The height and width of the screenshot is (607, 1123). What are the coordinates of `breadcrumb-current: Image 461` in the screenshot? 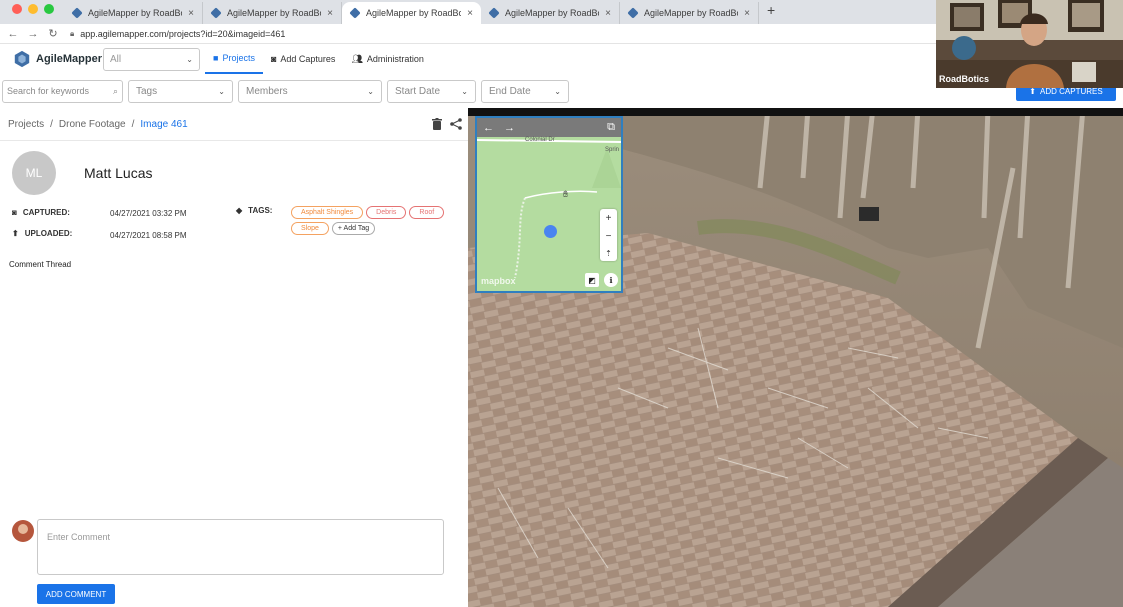 It's located at (164, 124).